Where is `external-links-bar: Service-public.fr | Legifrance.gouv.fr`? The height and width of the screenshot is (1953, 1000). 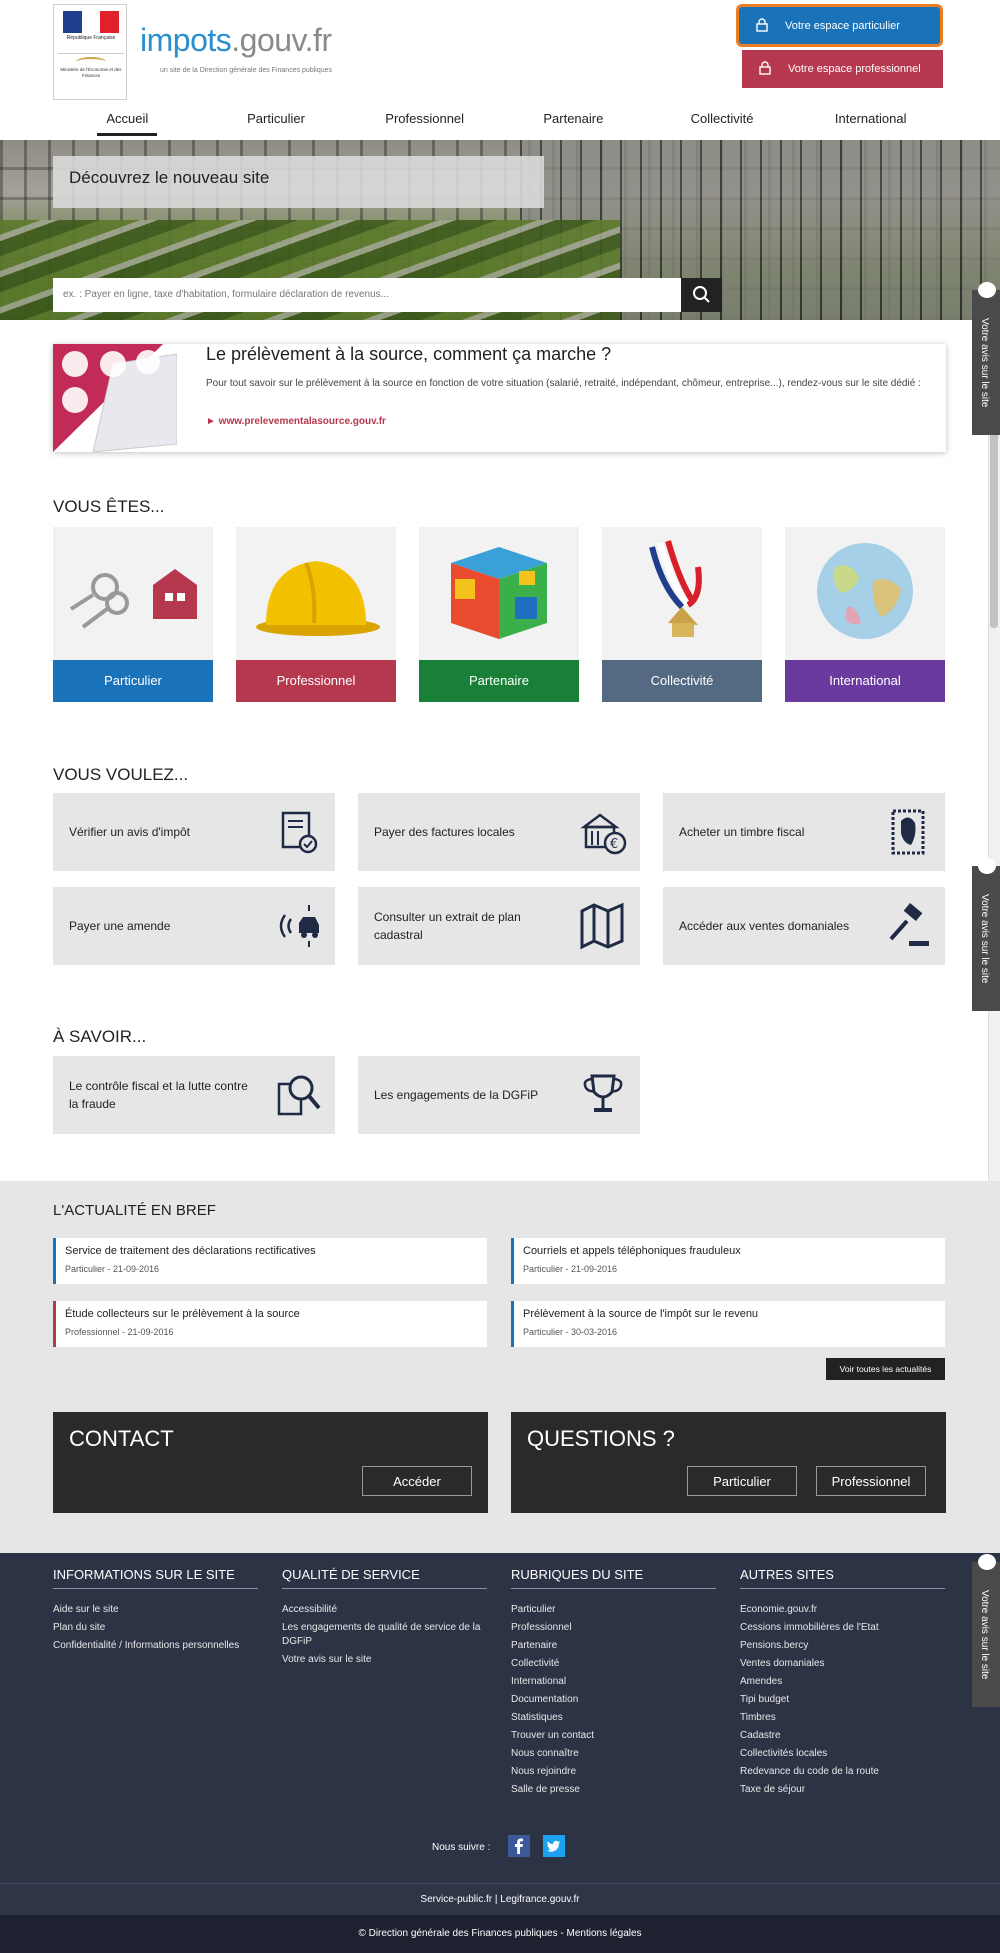 external-links-bar: Service-public.fr | Legifrance.gouv.fr is located at coordinates (500, 1899).